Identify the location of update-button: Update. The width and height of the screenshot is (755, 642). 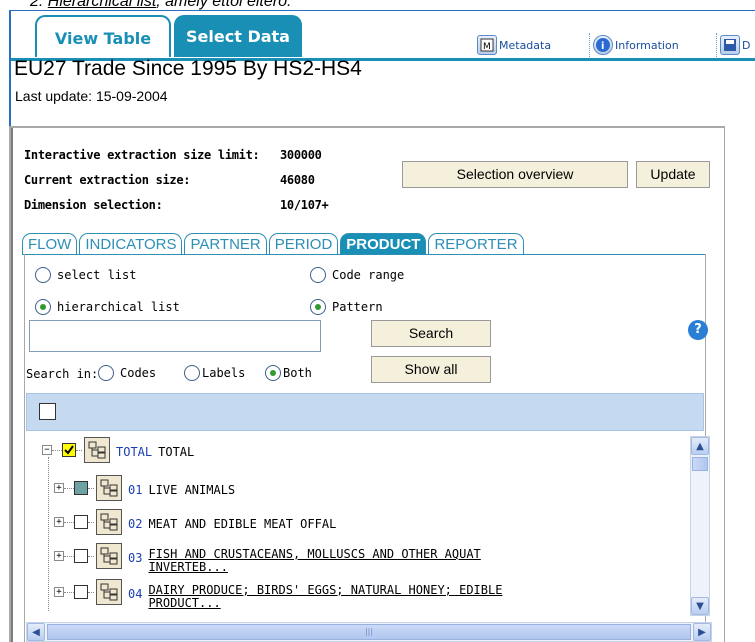
(673, 174).